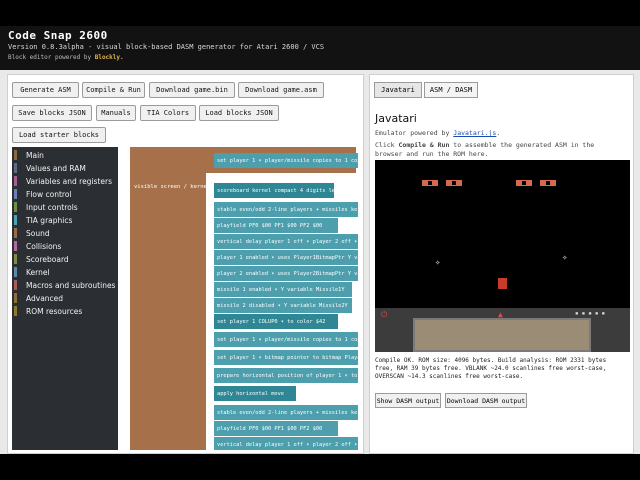 The image size is (640, 480). What do you see at coordinates (38, 272) in the screenshot?
I see `category-label: Kernel` at bounding box center [38, 272].